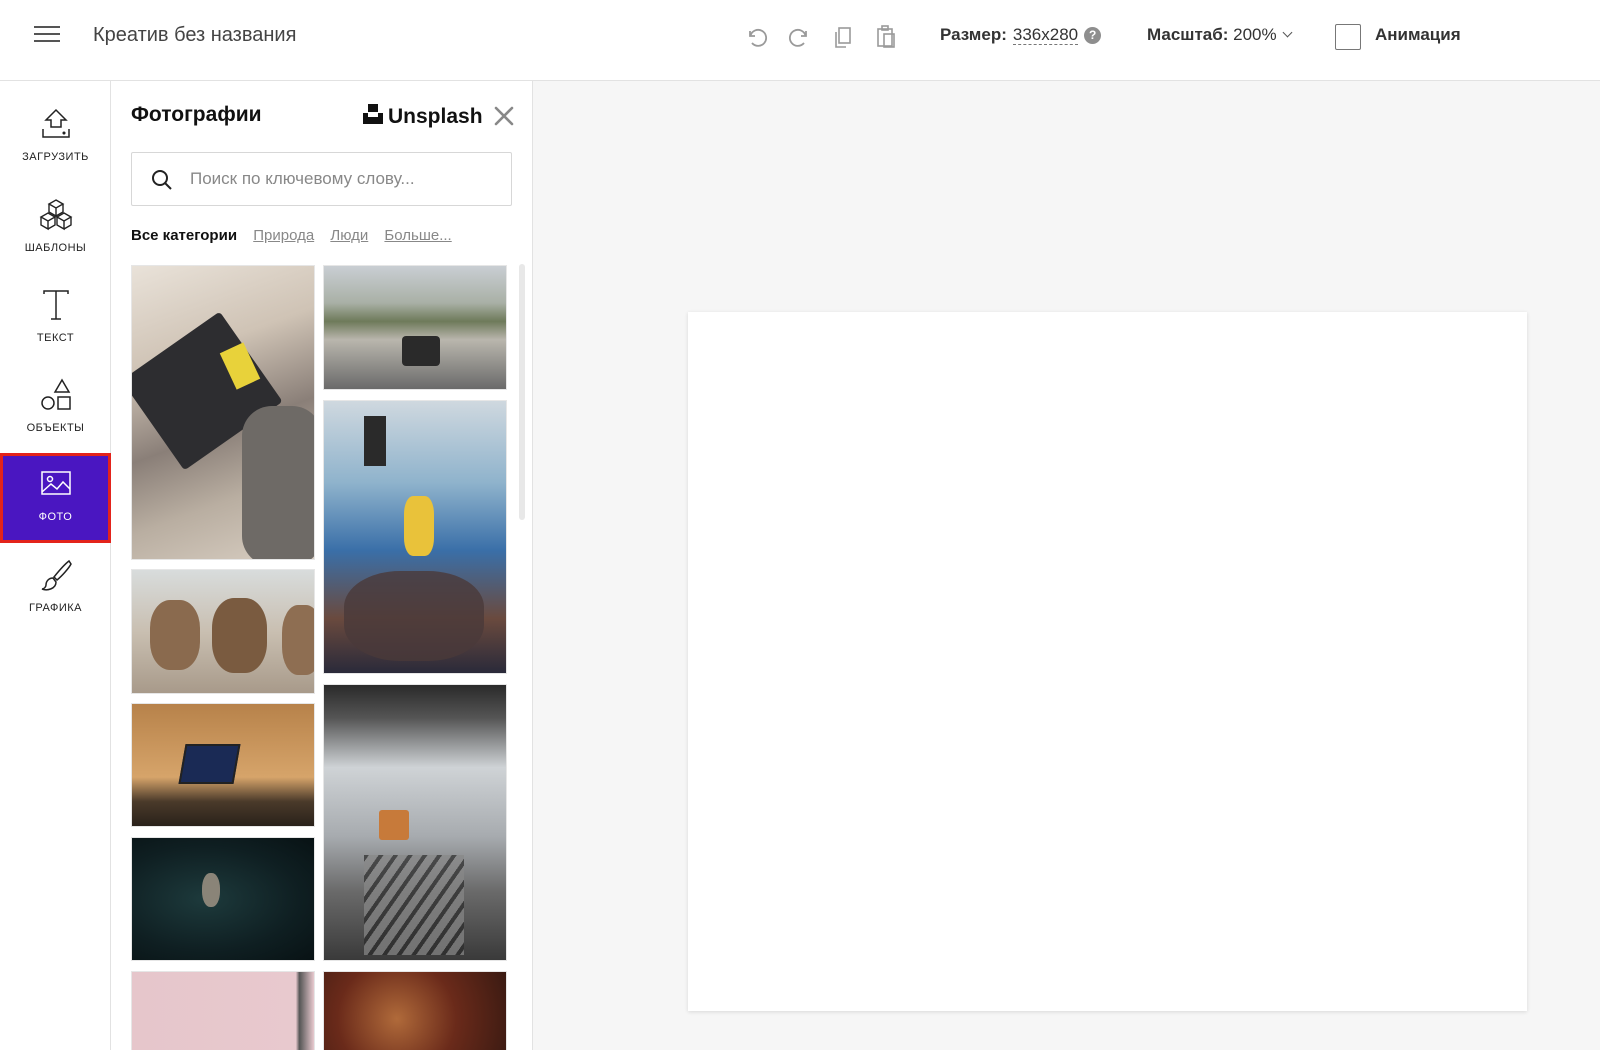 The width and height of the screenshot is (1600, 1050). I want to click on panel-title: Фотографии, so click(196, 114).